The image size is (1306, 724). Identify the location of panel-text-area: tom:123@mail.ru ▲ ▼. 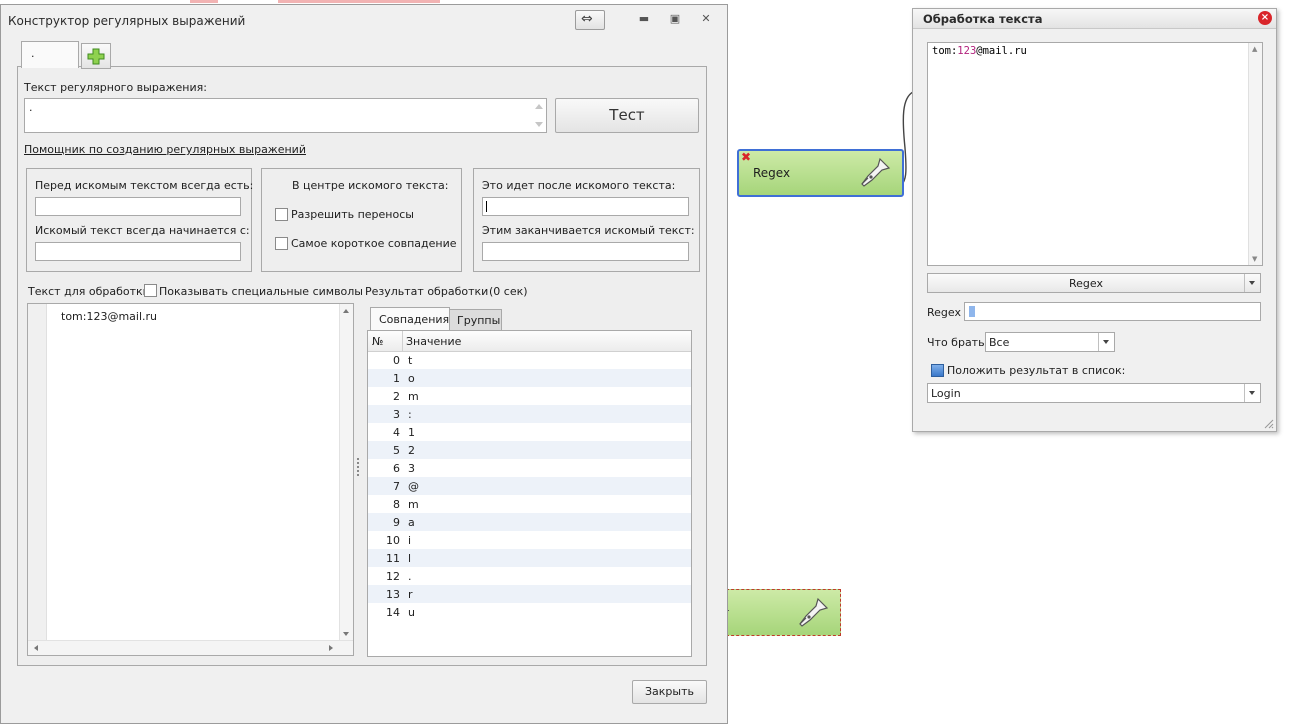
(1095, 154).